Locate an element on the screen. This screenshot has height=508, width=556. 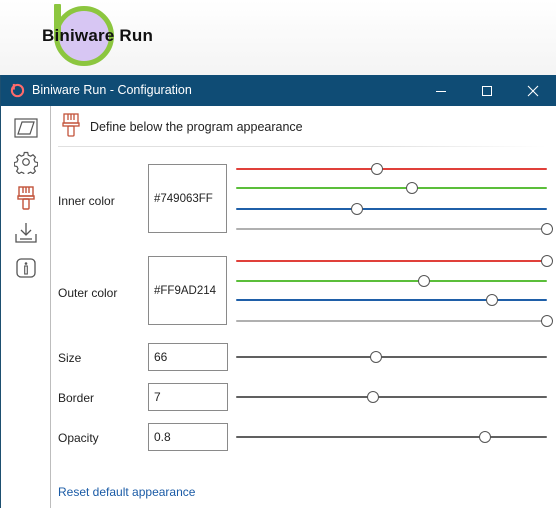
app-icon is located at coordinates (17, 90).